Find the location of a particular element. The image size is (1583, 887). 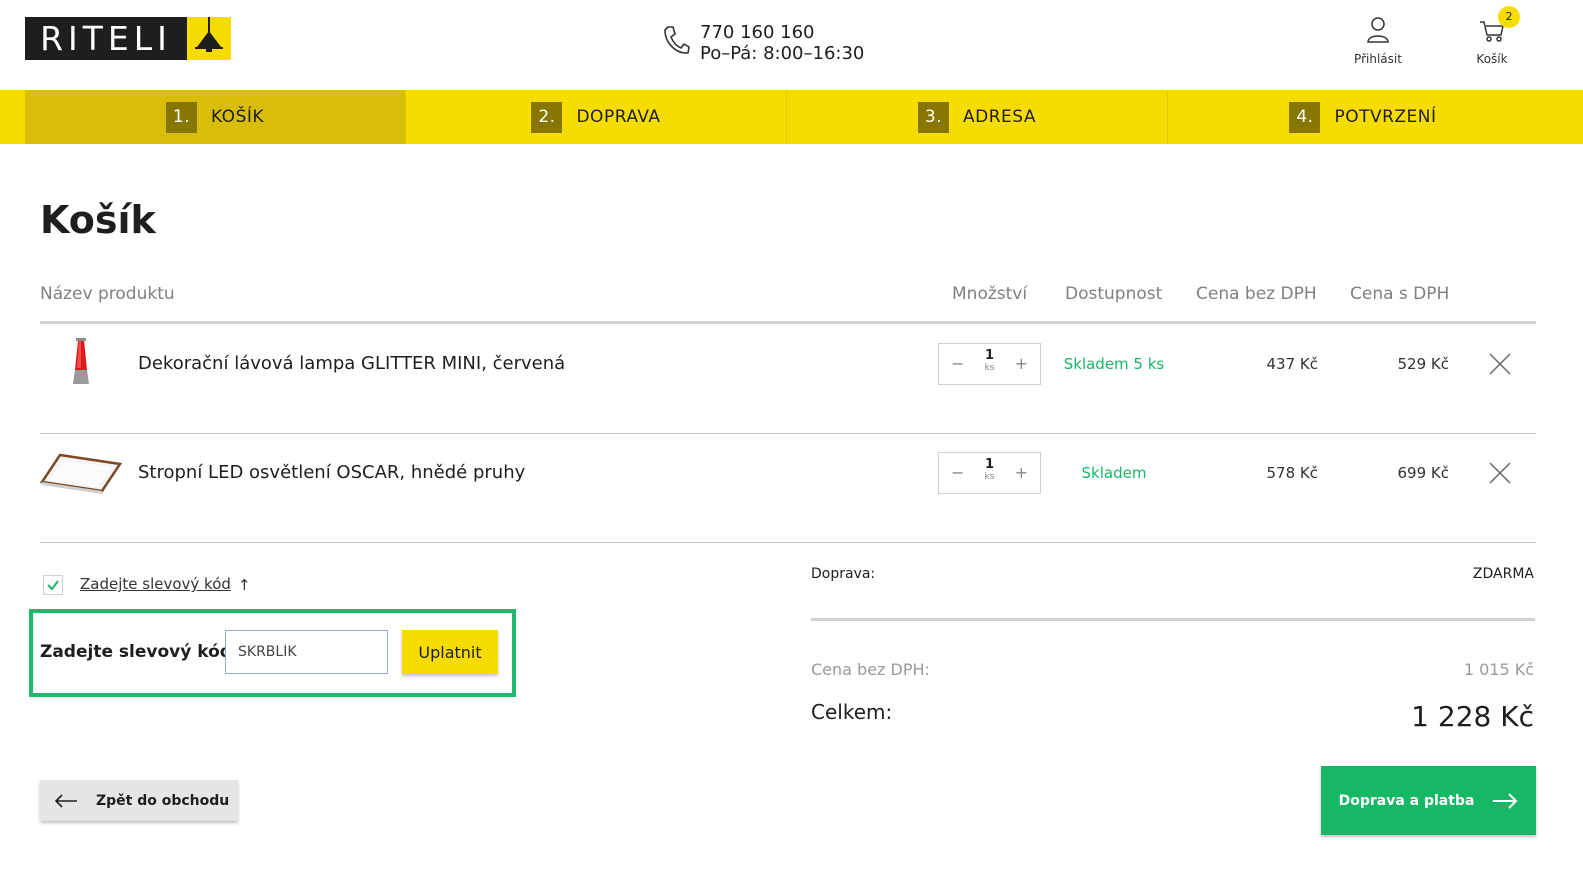

step-address: 3. ADRESA is located at coordinates (977, 117).